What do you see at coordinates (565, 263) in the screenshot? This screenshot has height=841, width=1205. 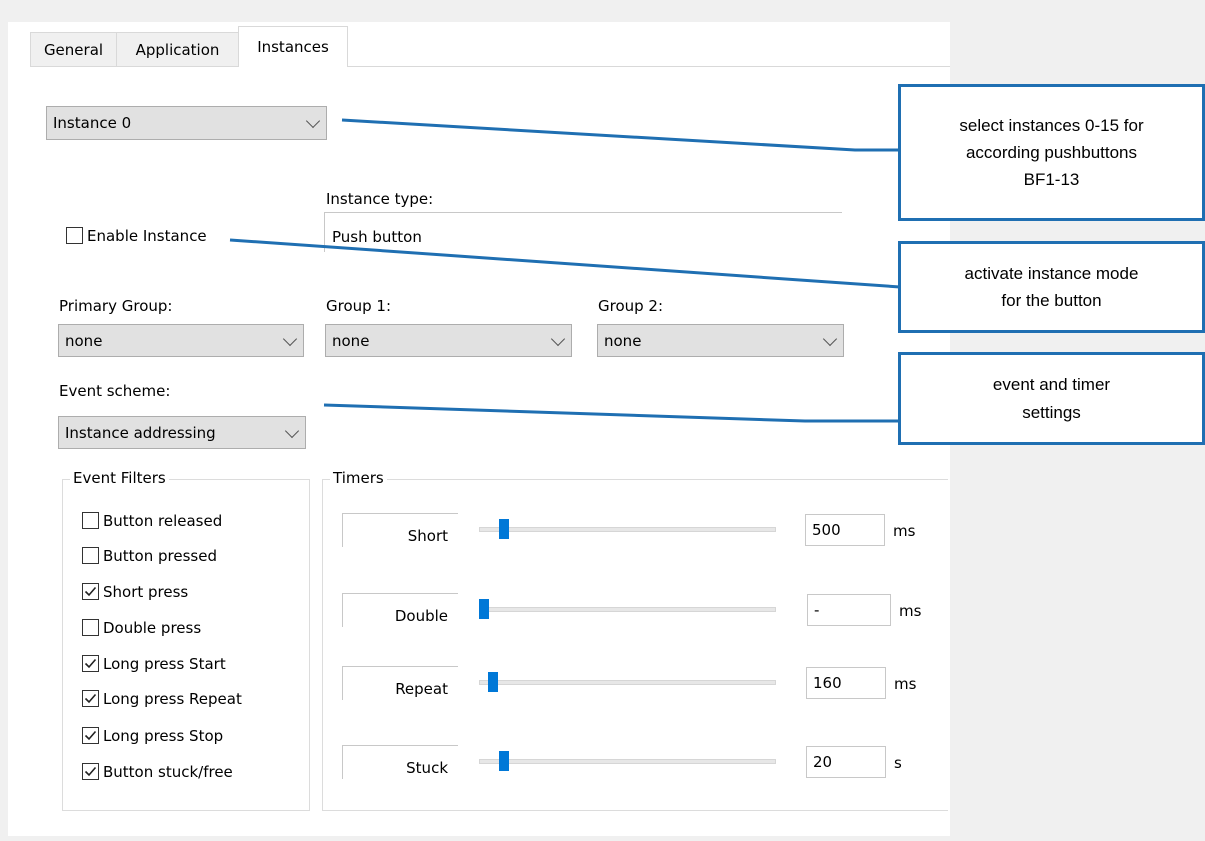 I see `connector-line-enable` at bounding box center [565, 263].